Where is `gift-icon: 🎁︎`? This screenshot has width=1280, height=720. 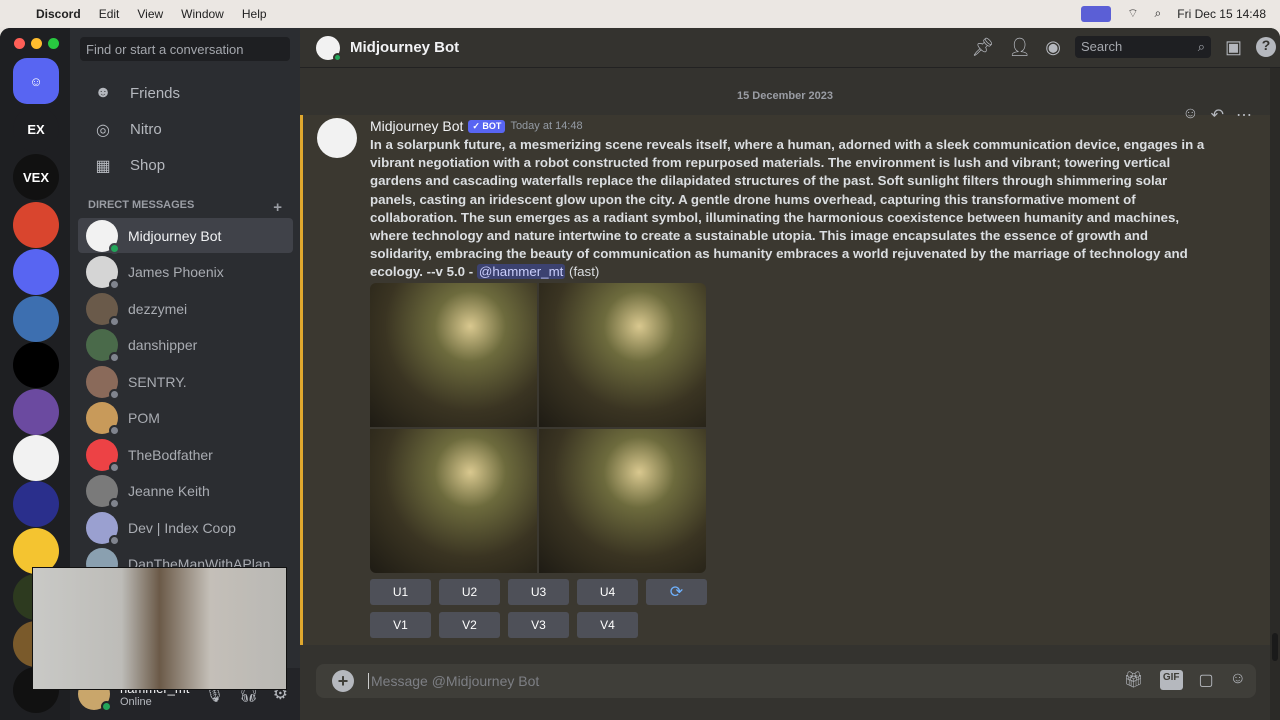 gift-icon: 🎁︎ is located at coordinates (1134, 680).